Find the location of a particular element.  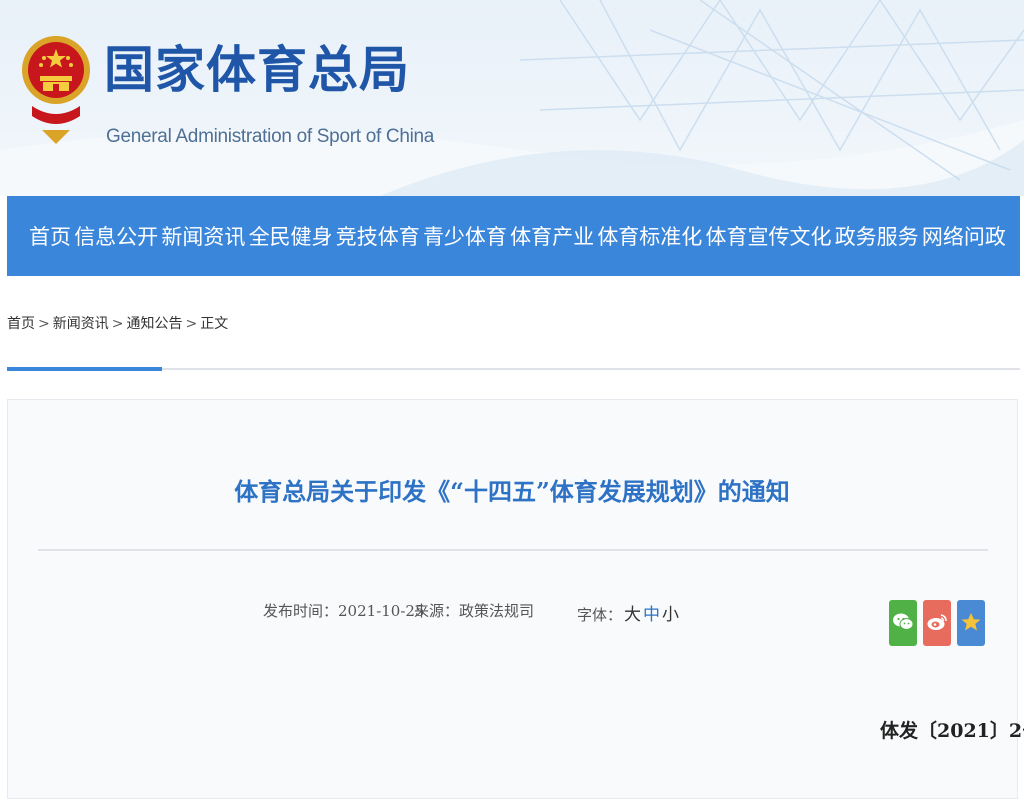

national-emblem-logo is located at coordinates (56, 90).